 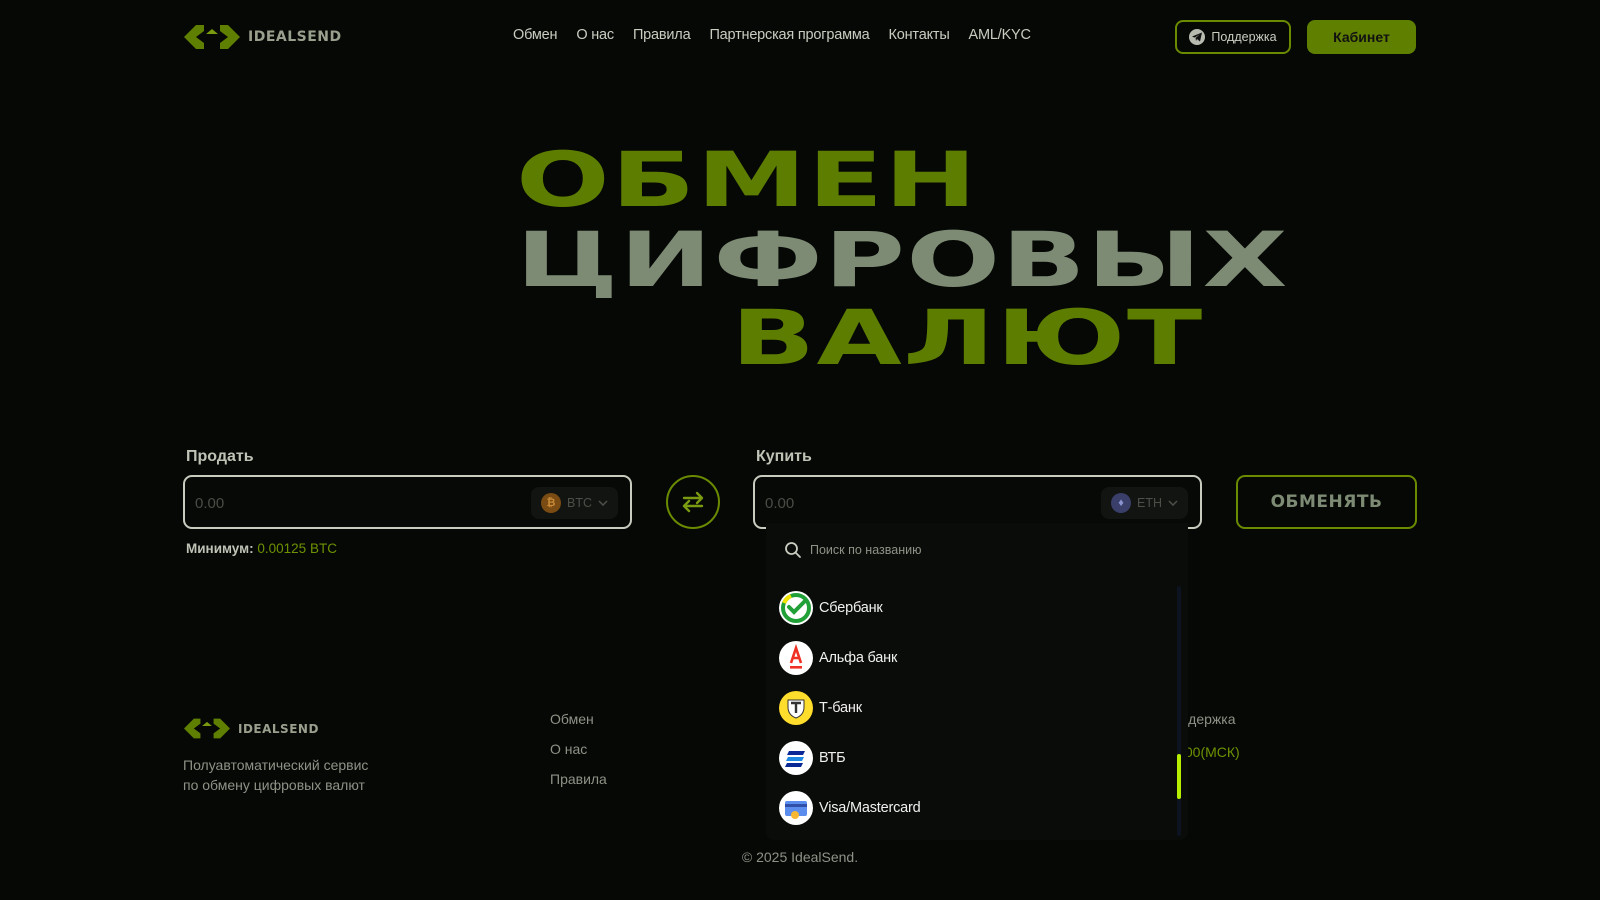 I want to click on card-icon, so click(x=796, y=808).